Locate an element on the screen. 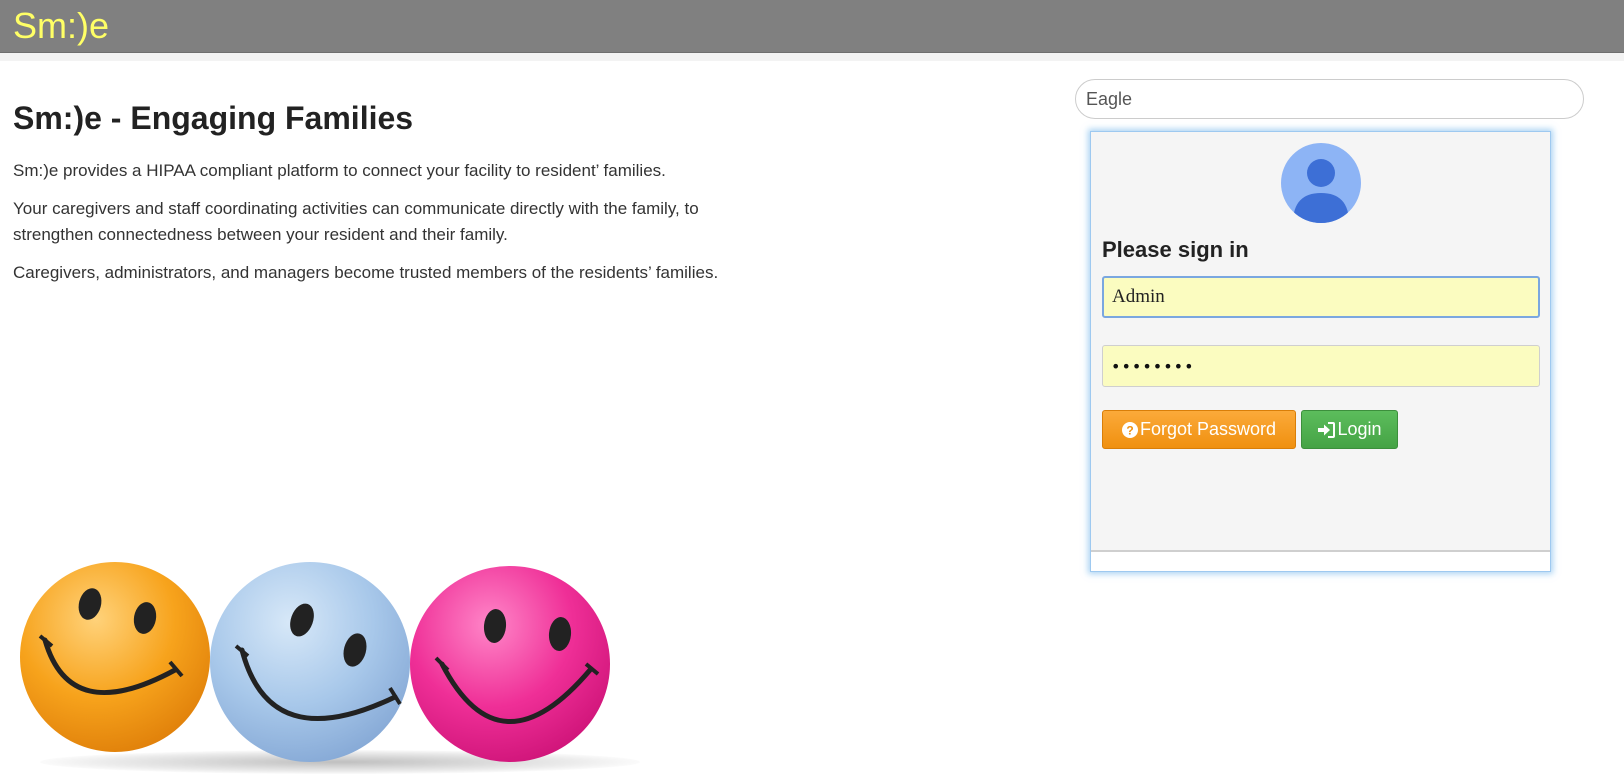  panel-footer is located at coordinates (1320, 561).